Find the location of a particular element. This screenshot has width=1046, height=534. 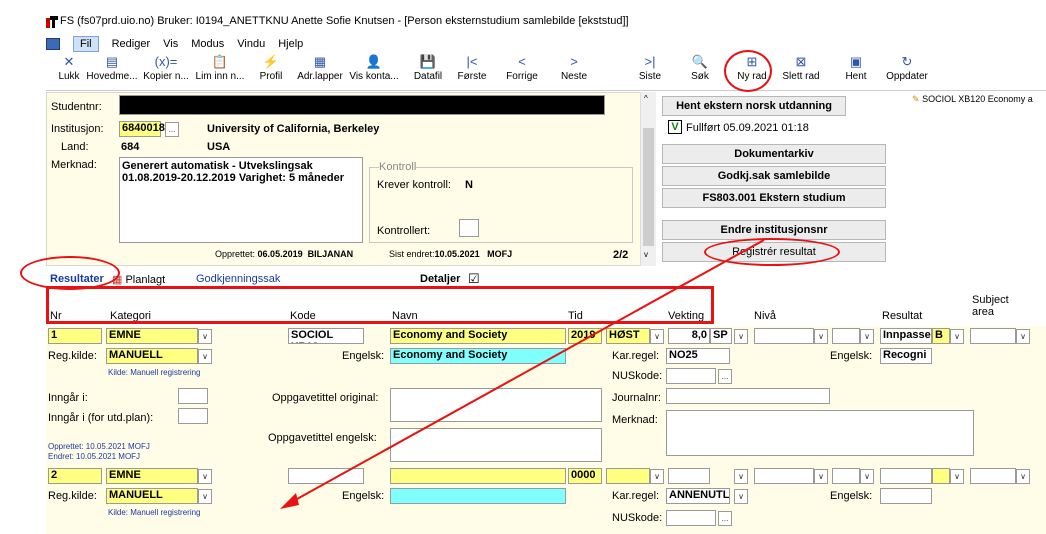

grade-select: B is located at coordinates (941, 336).